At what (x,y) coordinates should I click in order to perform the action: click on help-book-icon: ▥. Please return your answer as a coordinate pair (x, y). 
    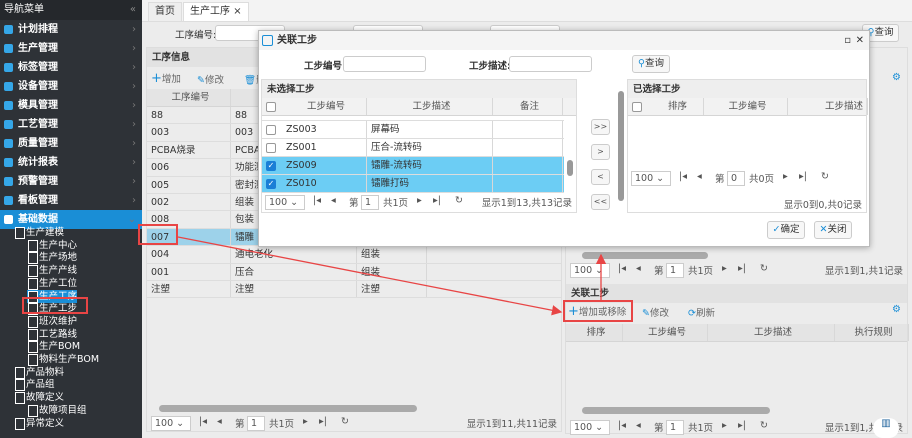
    Looking at the image, I should click on (886, 428).